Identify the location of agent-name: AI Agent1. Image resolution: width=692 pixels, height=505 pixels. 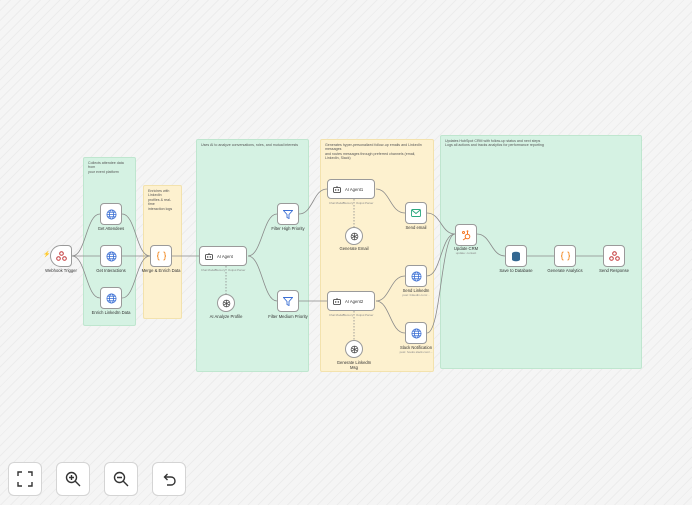
(354, 189).